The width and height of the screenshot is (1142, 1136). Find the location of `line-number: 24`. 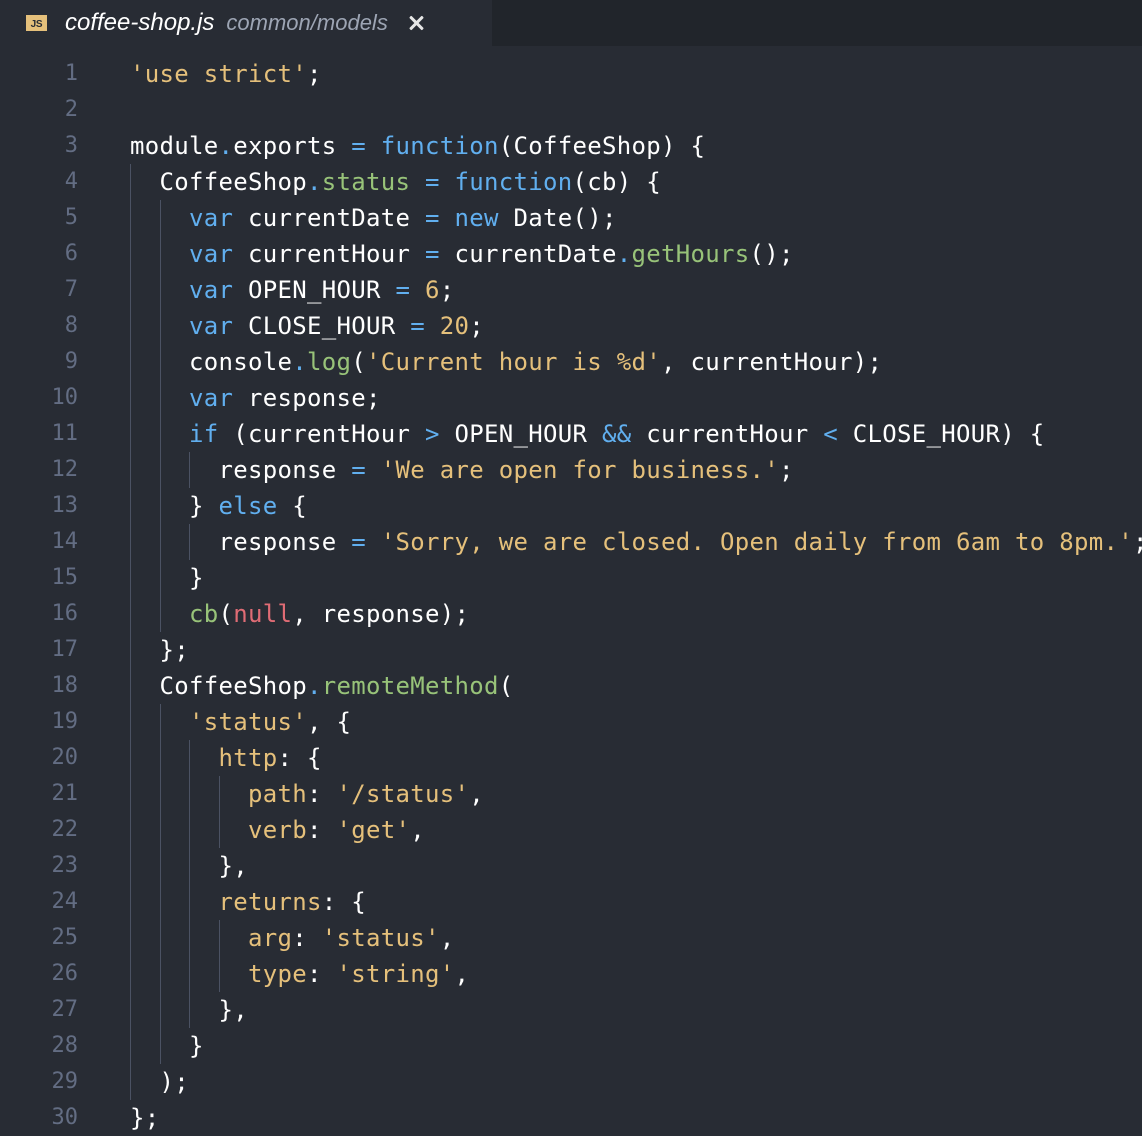

line-number: 24 is located at coordinates (39, 902).